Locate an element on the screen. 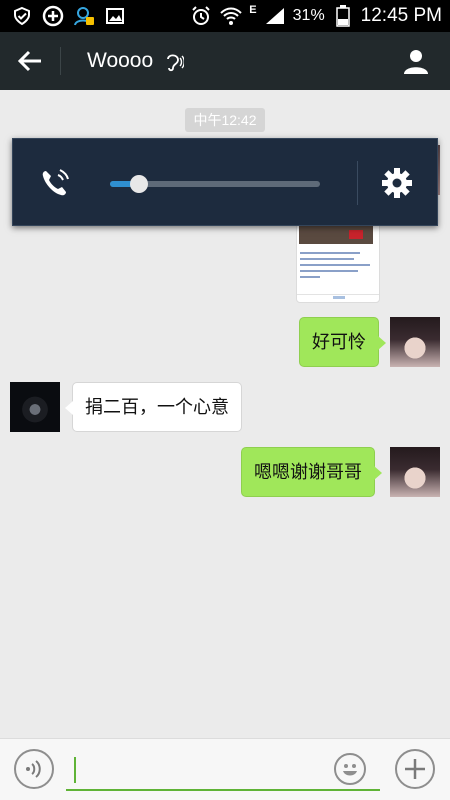  wifi-icon is located at coordinates (231, 16).